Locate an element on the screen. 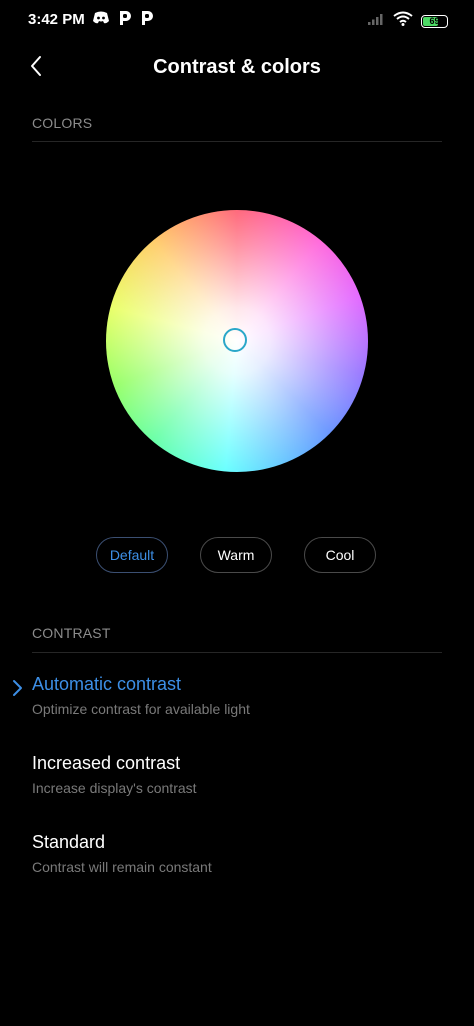 Image resolution: width=474 pixels, height=1026 pixels. option-standard: Standard Contrast will remain constant is located at coordinates (237, 864).